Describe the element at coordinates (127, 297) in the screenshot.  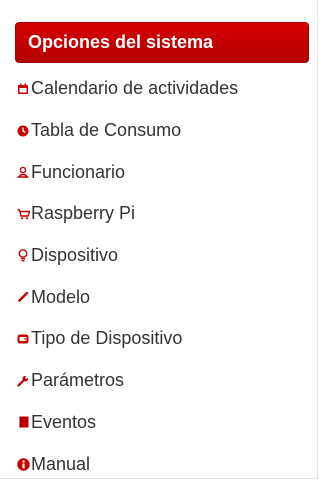
I see `menu-item-modelo: Modelo` at that location.